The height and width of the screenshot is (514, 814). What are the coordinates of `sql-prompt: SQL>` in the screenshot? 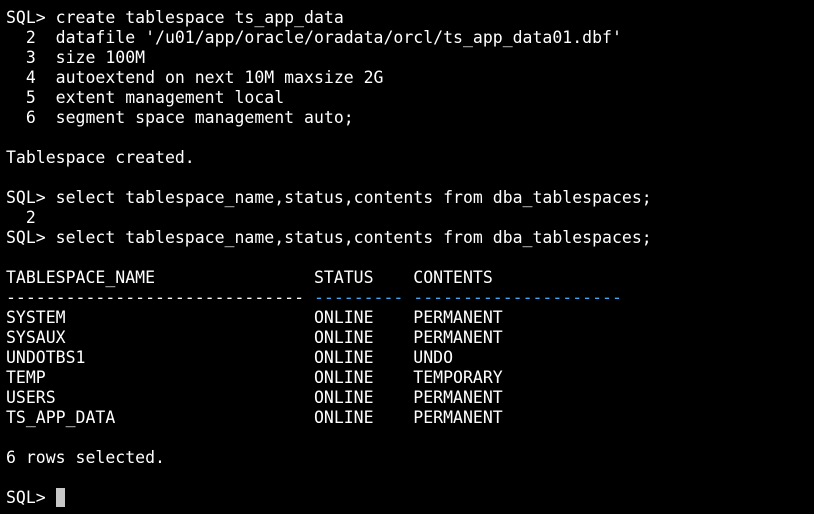 It's located at (31, 497).